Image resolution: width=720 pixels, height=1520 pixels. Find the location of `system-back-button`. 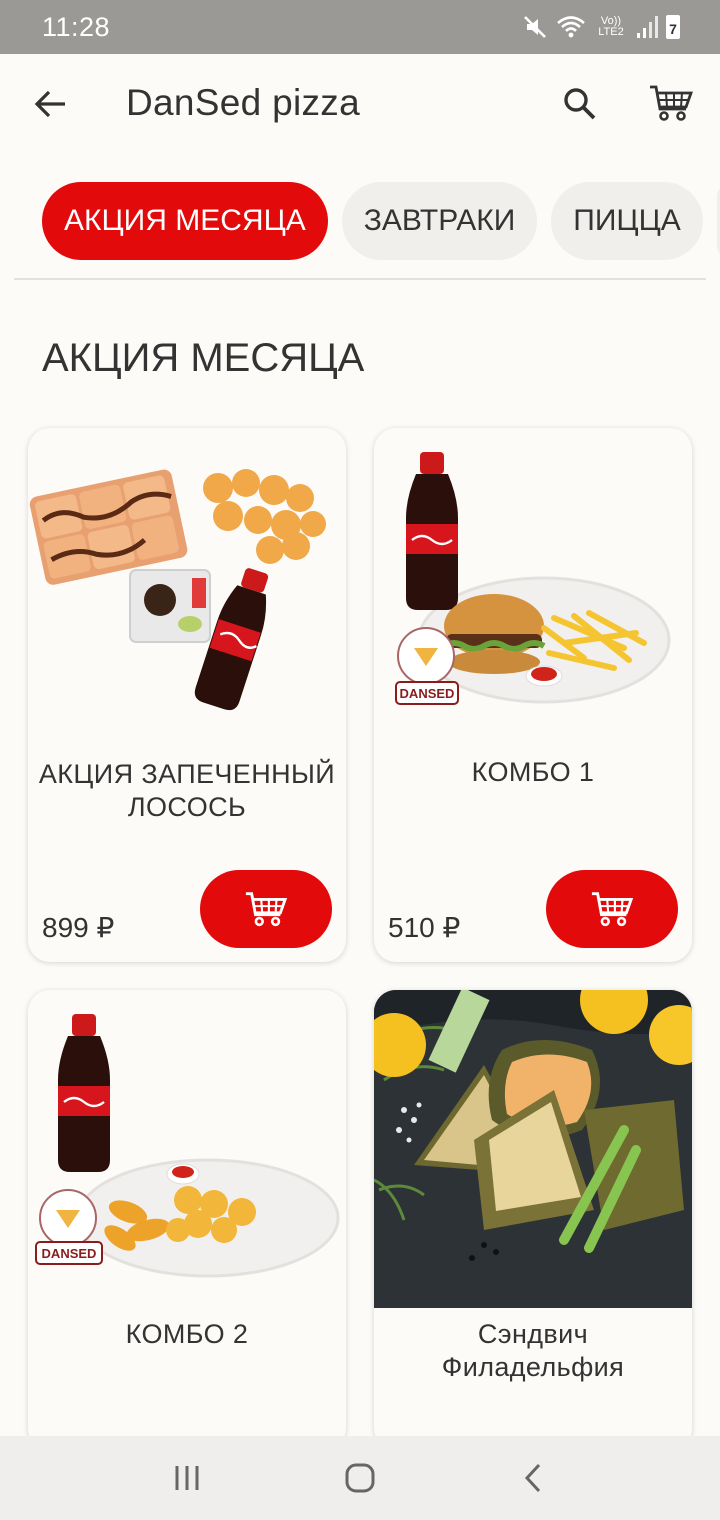

system-back-button is located at coordinates (533, 1478).